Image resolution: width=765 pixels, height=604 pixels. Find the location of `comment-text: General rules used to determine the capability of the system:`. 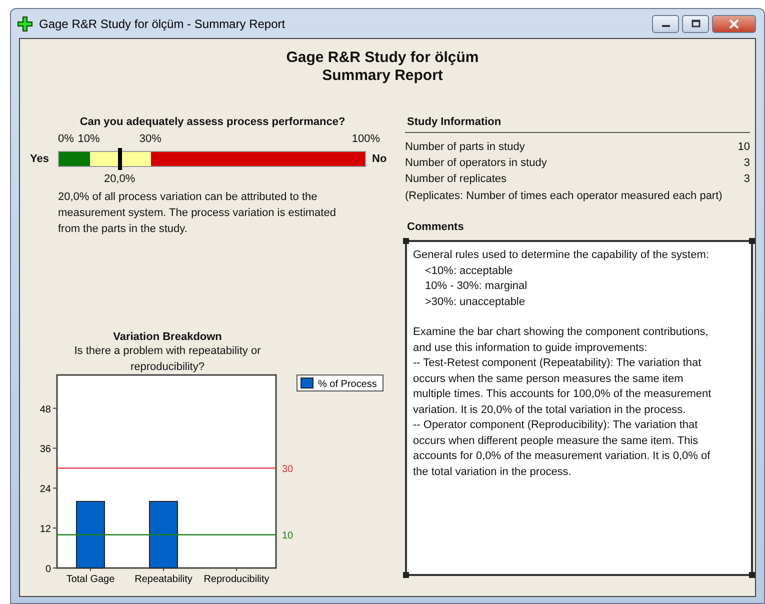

comment-text: General rules used to determine the capability of the system: is located at coordinates (561, 255).